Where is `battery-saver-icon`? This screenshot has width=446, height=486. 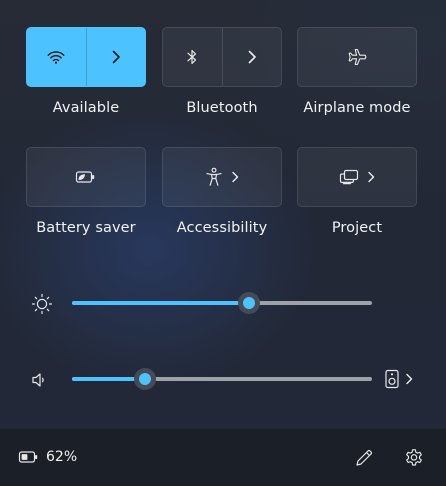
battery-saver-icon is located at coordinates (86, 177).